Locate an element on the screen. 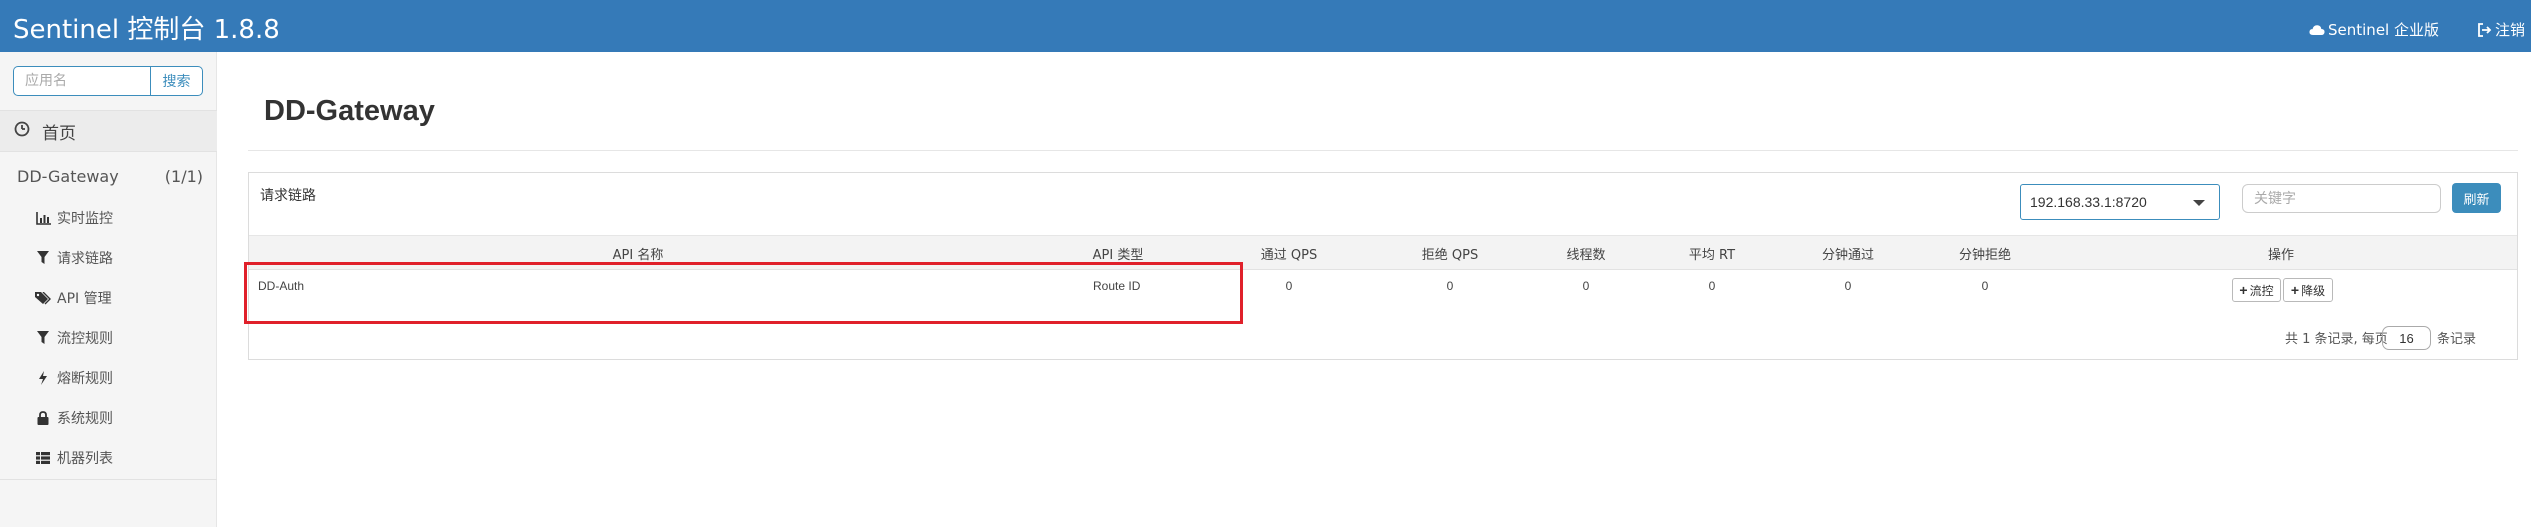 This screenshot has height=527, width=2531. cell-block-qps: 0 is located at coordinates (1450, 286).